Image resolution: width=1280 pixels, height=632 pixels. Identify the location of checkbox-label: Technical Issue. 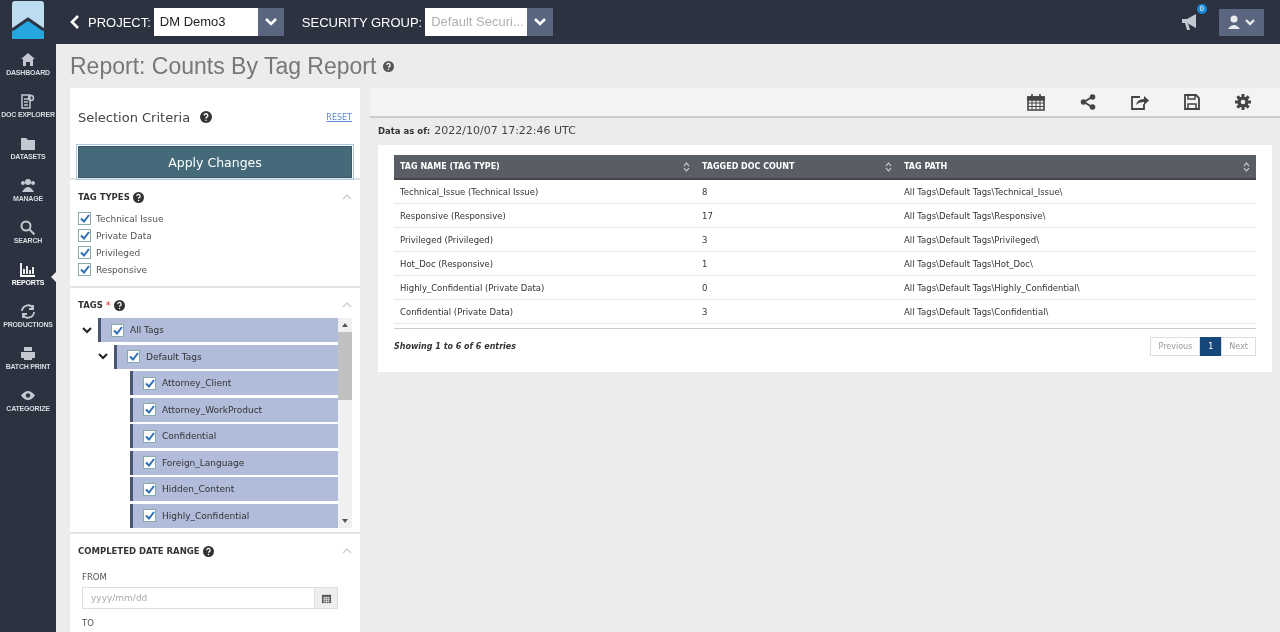
(130, 218).